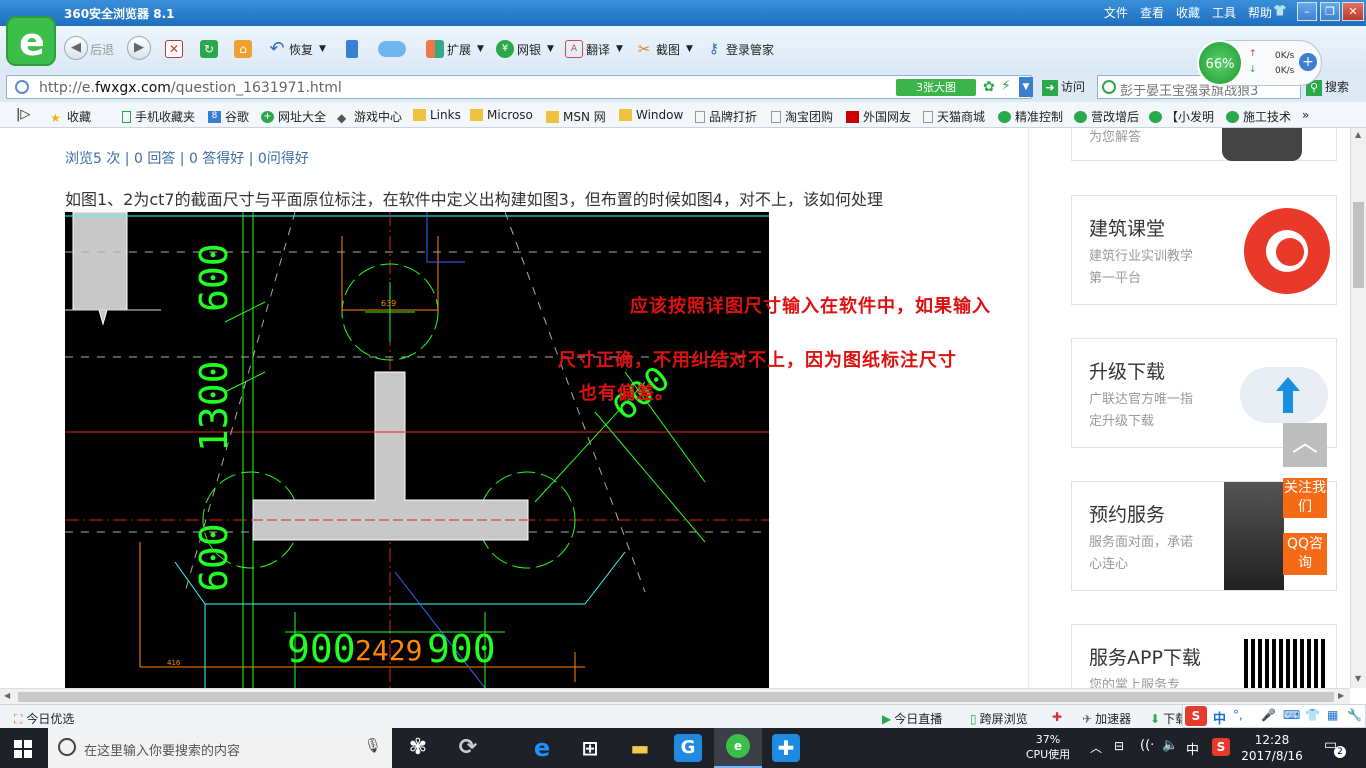 This screenshot has height=768, width=1366. I want to click on ime-lang: 中, so click(1219, 717).